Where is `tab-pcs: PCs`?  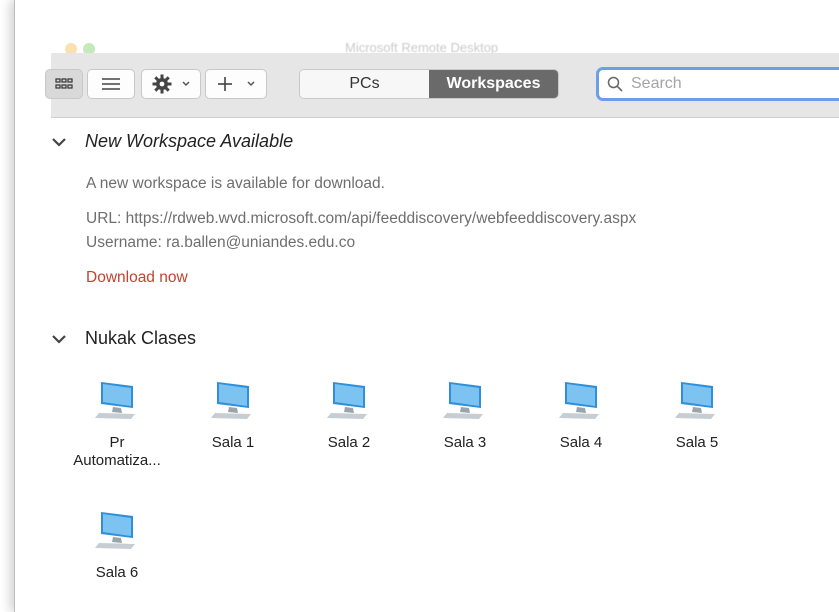 tab-pcs: PCs is located at coordinates (364, 84).